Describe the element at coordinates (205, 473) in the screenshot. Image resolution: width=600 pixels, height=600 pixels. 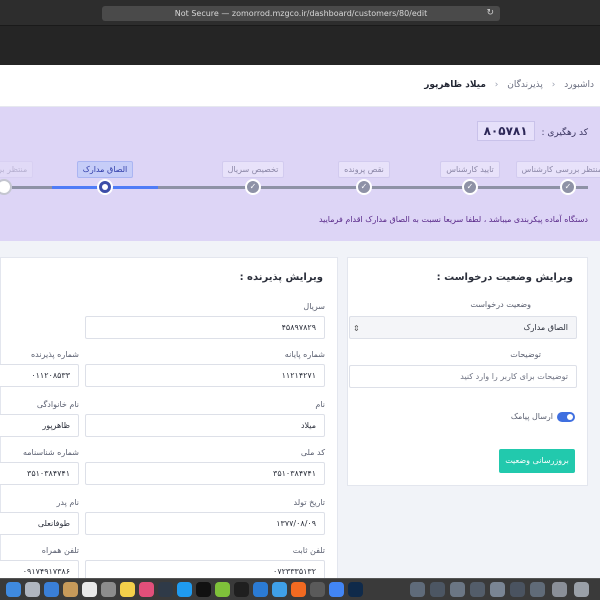
I see `national-code-input: ۳۵۱۰۳۸۴۷۴۱` at that location.